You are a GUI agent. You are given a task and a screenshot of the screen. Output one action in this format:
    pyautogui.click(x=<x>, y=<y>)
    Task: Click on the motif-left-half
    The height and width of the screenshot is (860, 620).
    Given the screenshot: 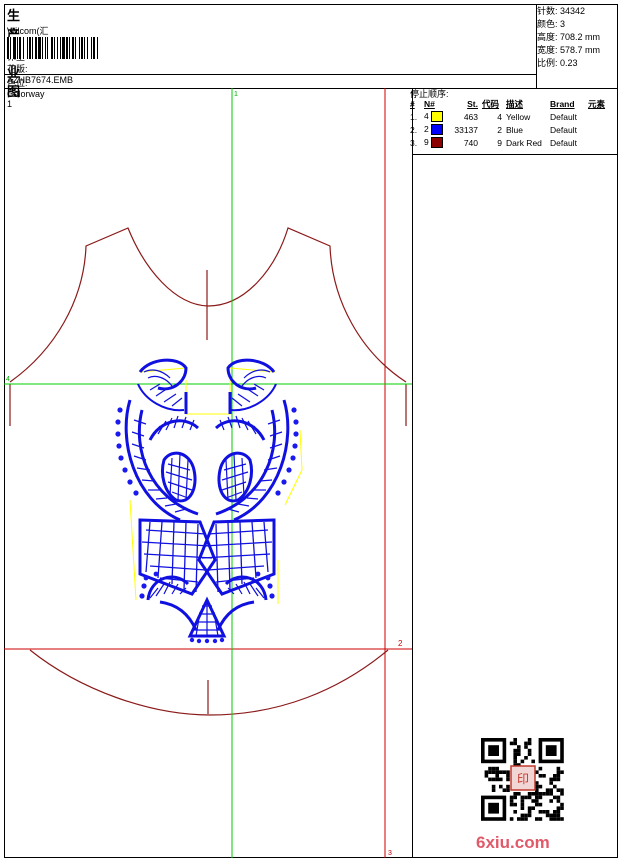 What is the action you would take?
    pyautogui.click(x=166, y=494)
    